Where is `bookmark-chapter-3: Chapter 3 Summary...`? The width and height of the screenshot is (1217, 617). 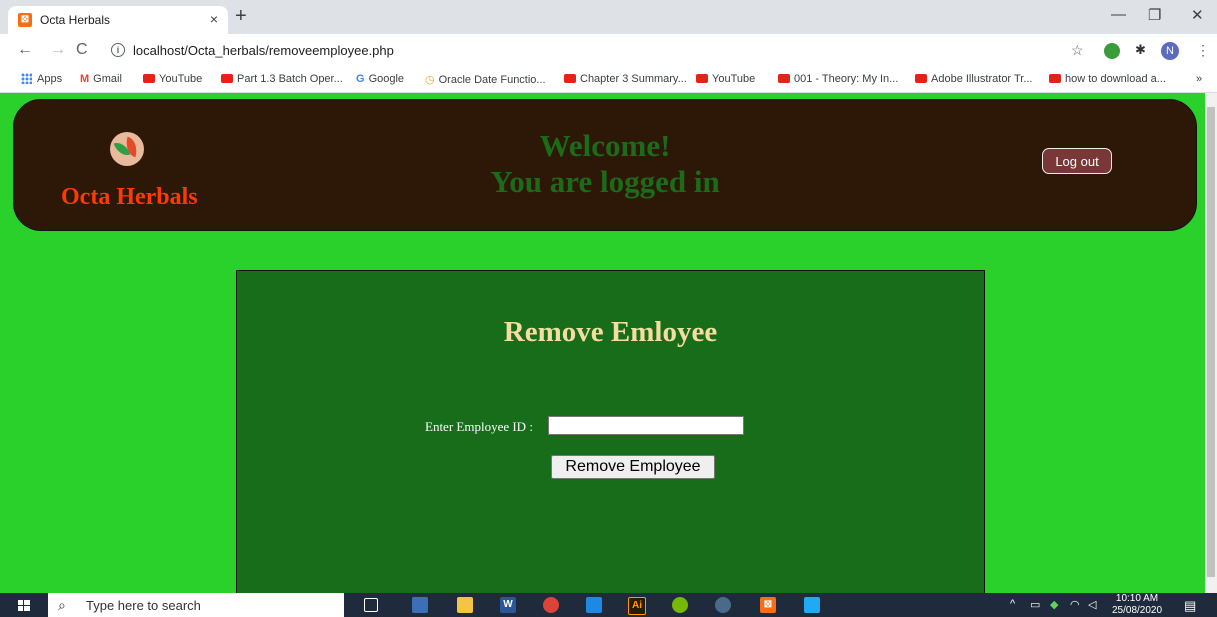
bookmark-chapter-3: Chapter 3 Summary... is located at coordinates (625, 79).